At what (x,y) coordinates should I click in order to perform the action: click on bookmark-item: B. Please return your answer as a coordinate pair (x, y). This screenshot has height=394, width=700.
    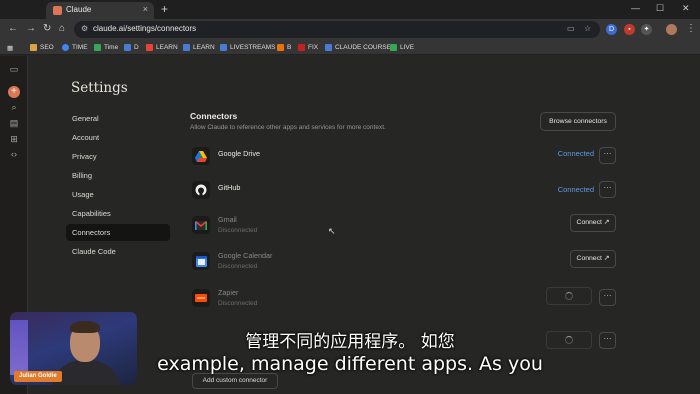
    Looking at the image, I should click on (284, 47).